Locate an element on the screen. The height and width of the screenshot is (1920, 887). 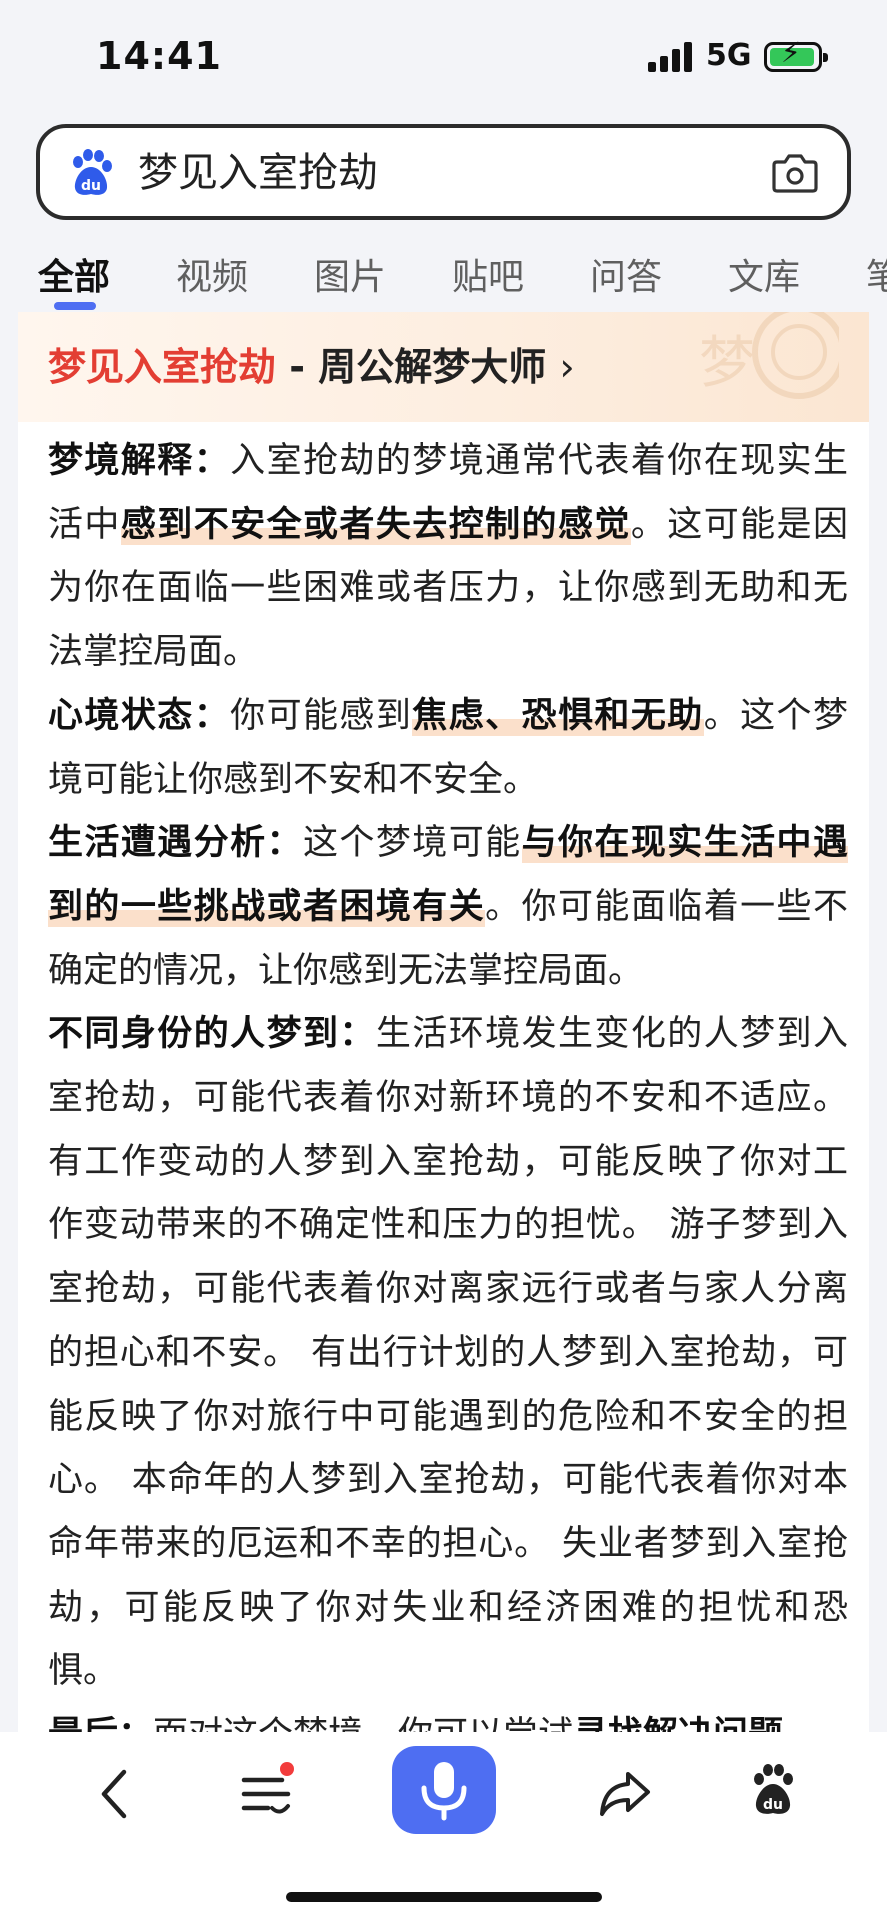
network-type: 5G is located at coordinates (729, 55).